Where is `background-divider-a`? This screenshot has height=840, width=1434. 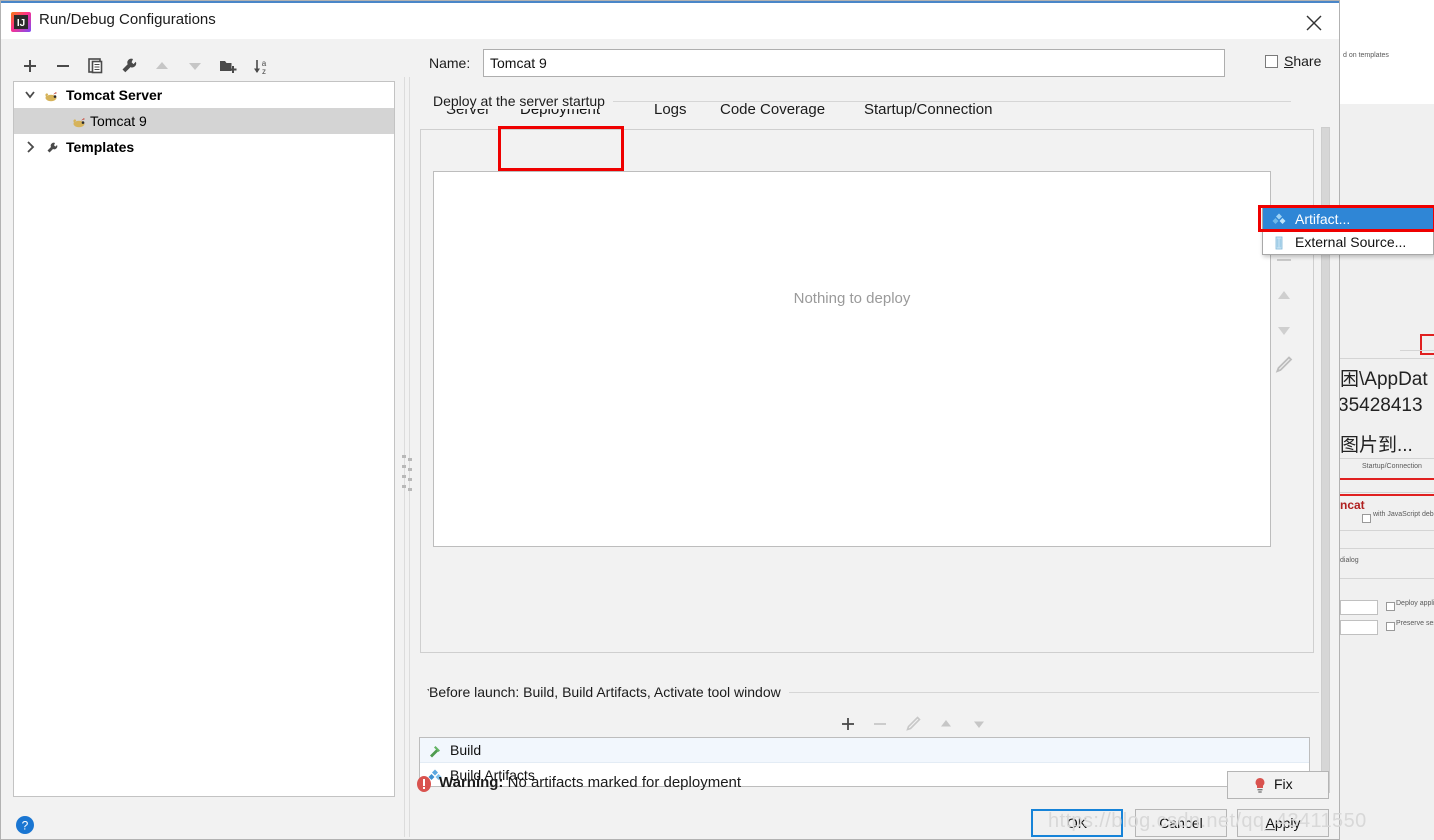
background-divider-a is located at coordinates (1417, 350).